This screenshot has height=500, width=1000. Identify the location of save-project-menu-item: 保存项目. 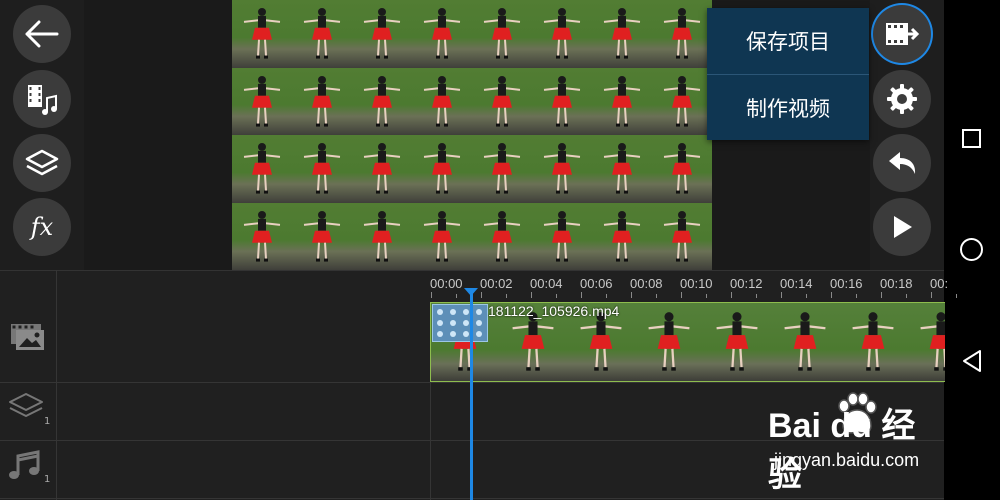
(788, 41).